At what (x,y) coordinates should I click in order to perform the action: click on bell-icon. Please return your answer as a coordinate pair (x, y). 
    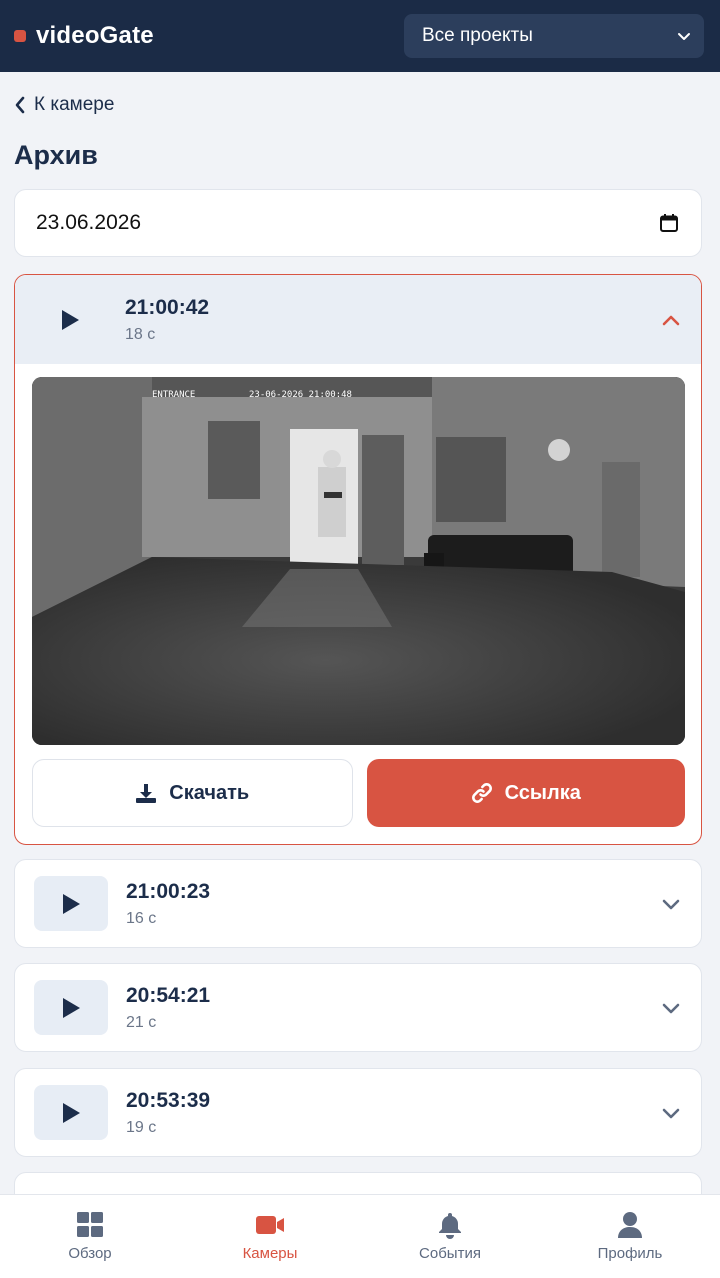
    Looking at the image, I should click on (450, 1226).